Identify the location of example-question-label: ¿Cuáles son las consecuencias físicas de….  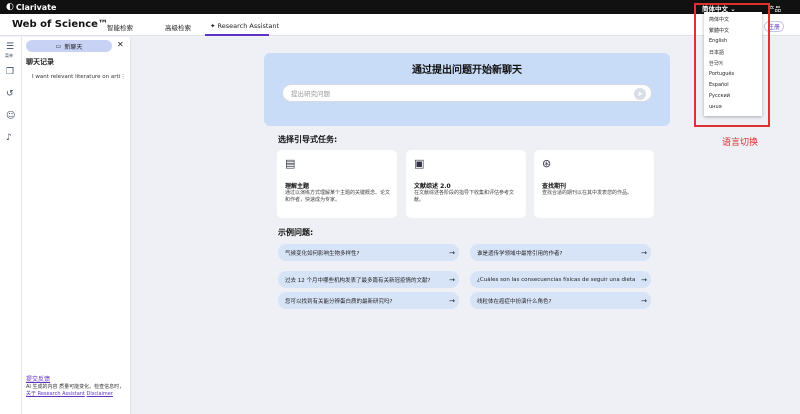
(557, 279).